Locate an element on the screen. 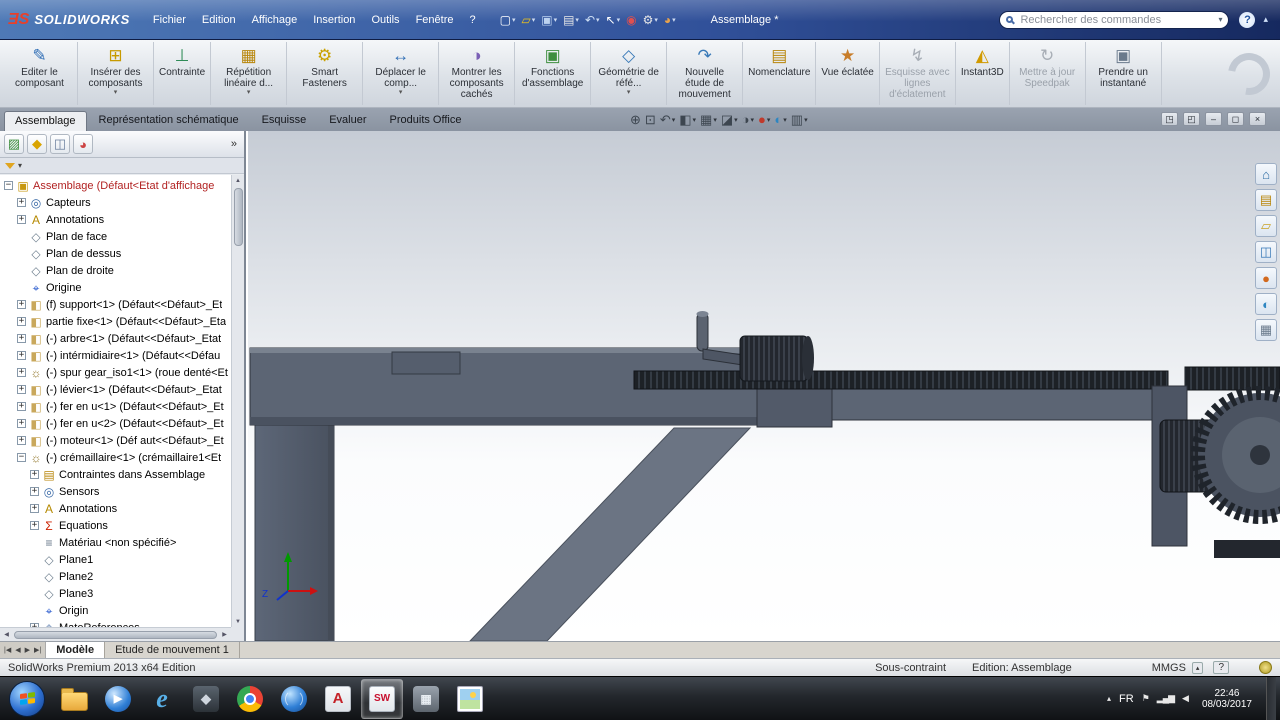 The image size is (1280, 720). tree-item: + Σ Equations is located at coordinates (115, 525).